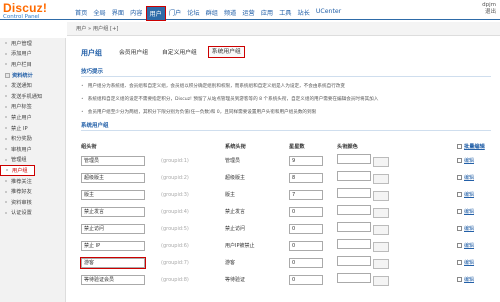 Image resolution: width=500 pixels, height=302 pixels. Describe the element at coordinates (306, 177) in the screenshot. I see `stars-input: 8` at that location.